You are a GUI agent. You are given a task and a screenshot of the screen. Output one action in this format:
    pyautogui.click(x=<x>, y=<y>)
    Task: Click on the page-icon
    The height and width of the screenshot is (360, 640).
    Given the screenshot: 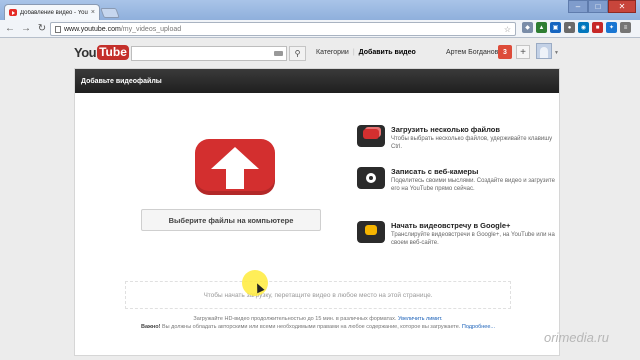 What is the action you would take?
    pyautogui.click(x=58, y=29)
    